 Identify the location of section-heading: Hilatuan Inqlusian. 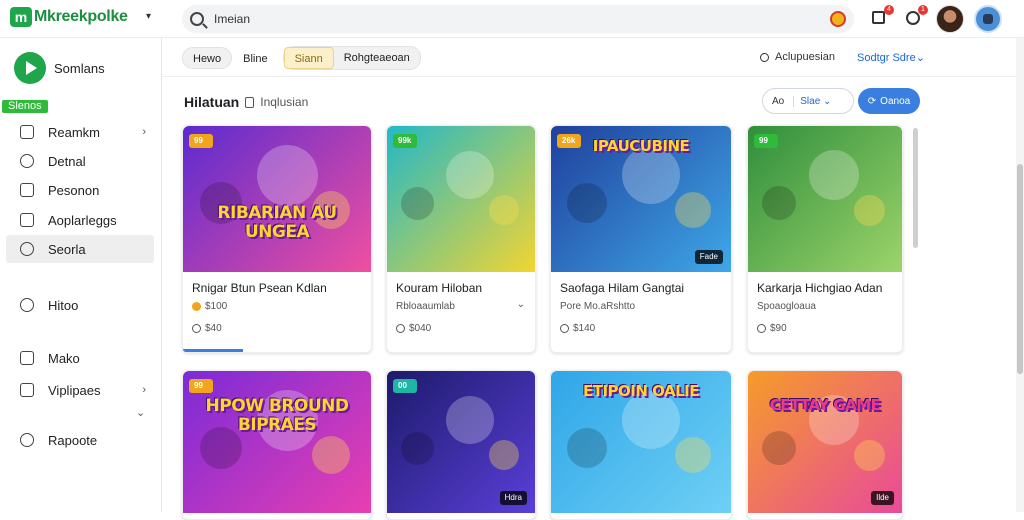
(246, 102).